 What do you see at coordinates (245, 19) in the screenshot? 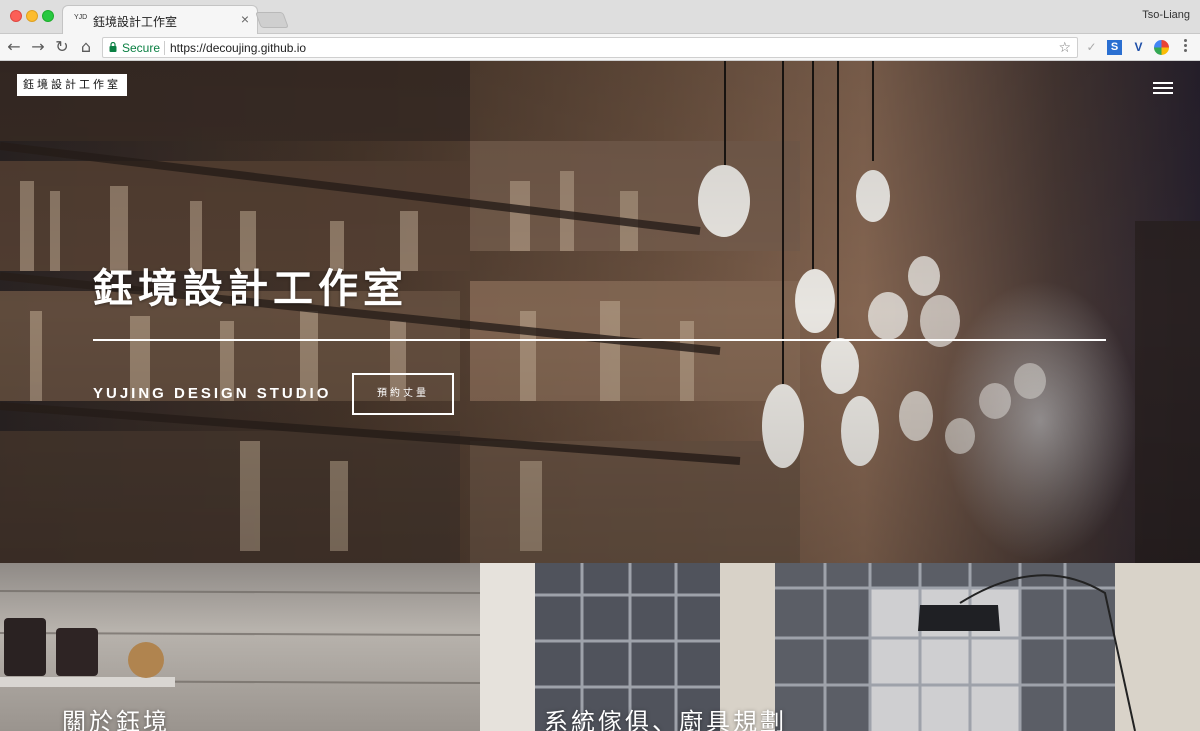
I see `tab-close-icon: ×` at bounding box center [245, 19].